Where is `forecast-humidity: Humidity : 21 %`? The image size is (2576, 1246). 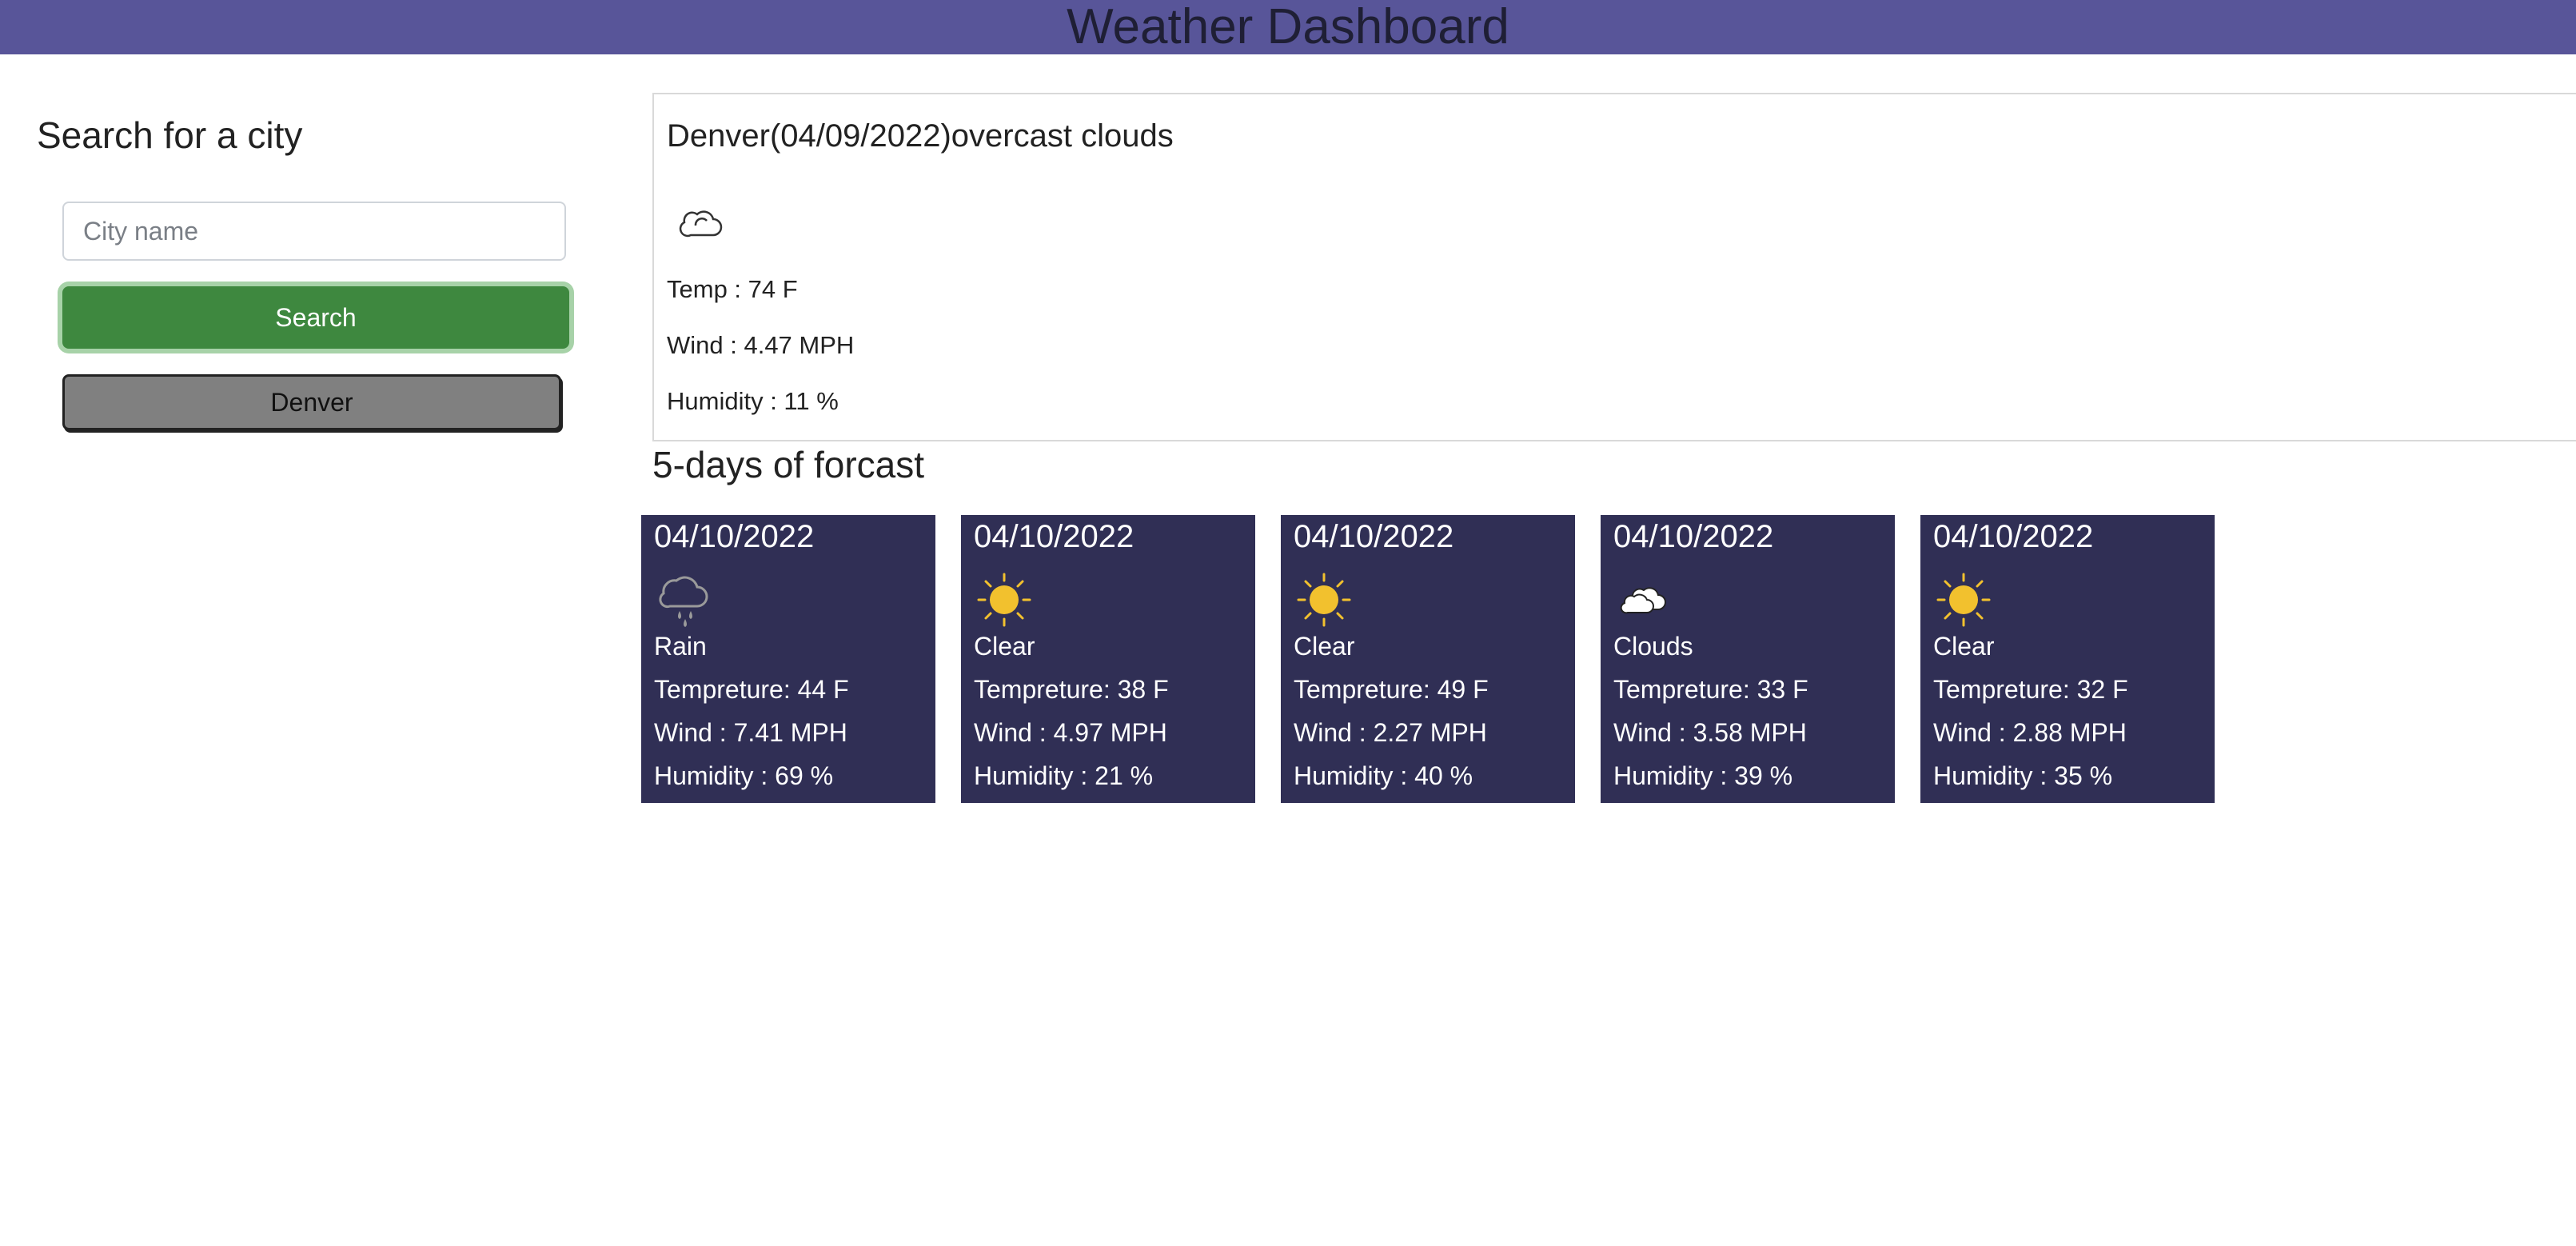 forecast-humidity: Humidity : 21 % is located at coordinates (1064, 775).